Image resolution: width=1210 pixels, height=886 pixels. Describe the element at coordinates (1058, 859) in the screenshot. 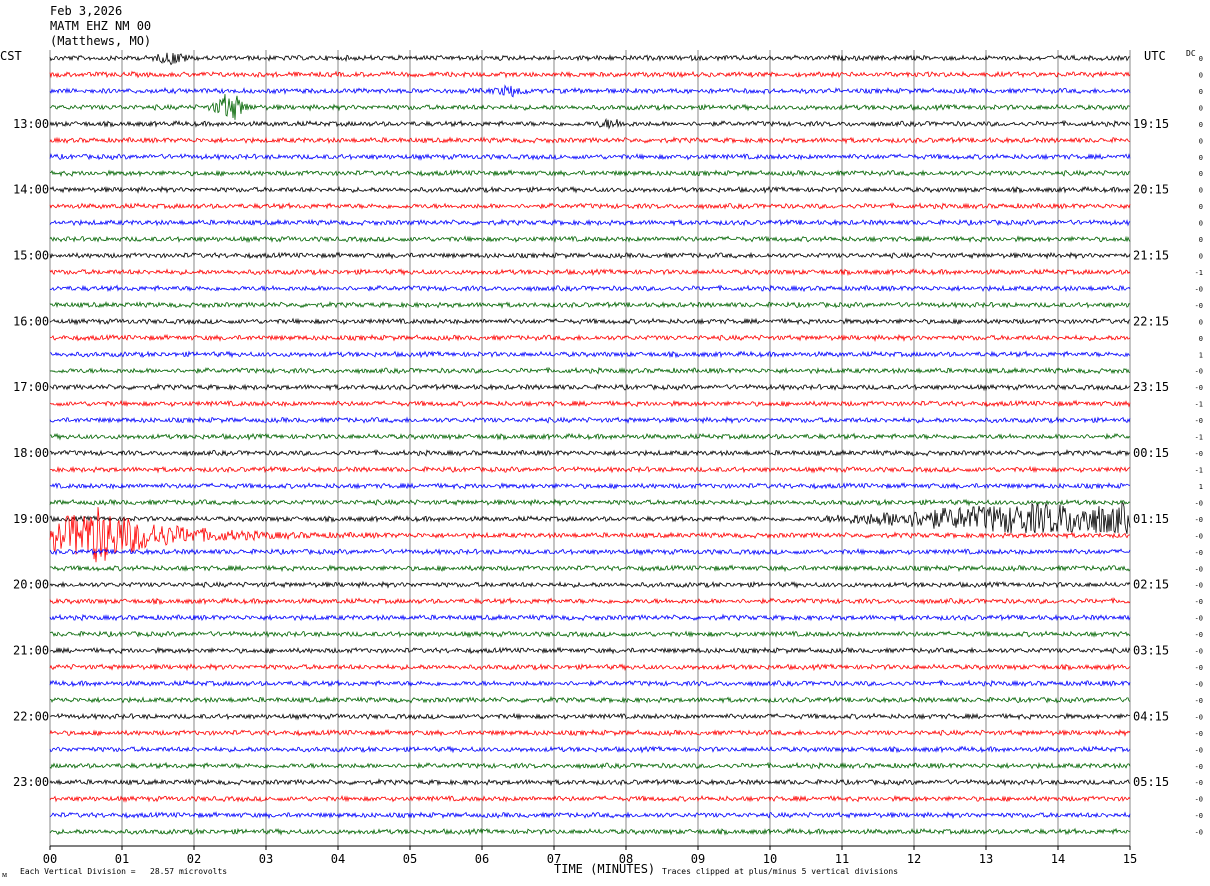

I see `x-tick-label: 14` at that location.